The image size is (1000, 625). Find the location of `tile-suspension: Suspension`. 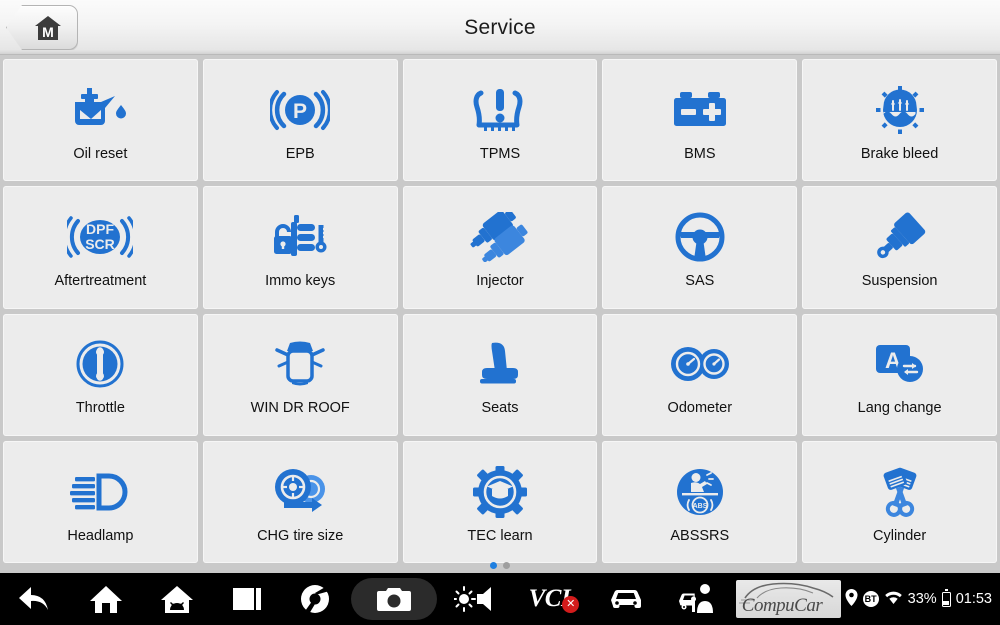

tile-suspension: Suspension is located at coordinates (899, 247).